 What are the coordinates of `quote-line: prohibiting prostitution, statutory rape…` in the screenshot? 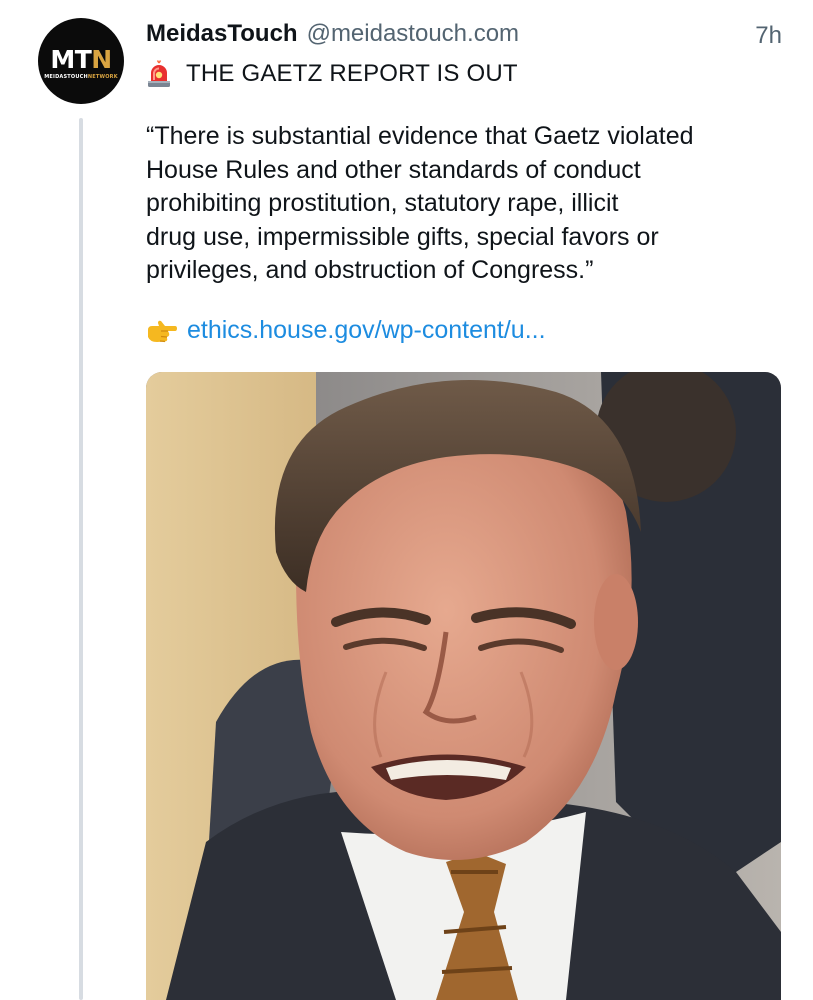 It's located at (382, 203).